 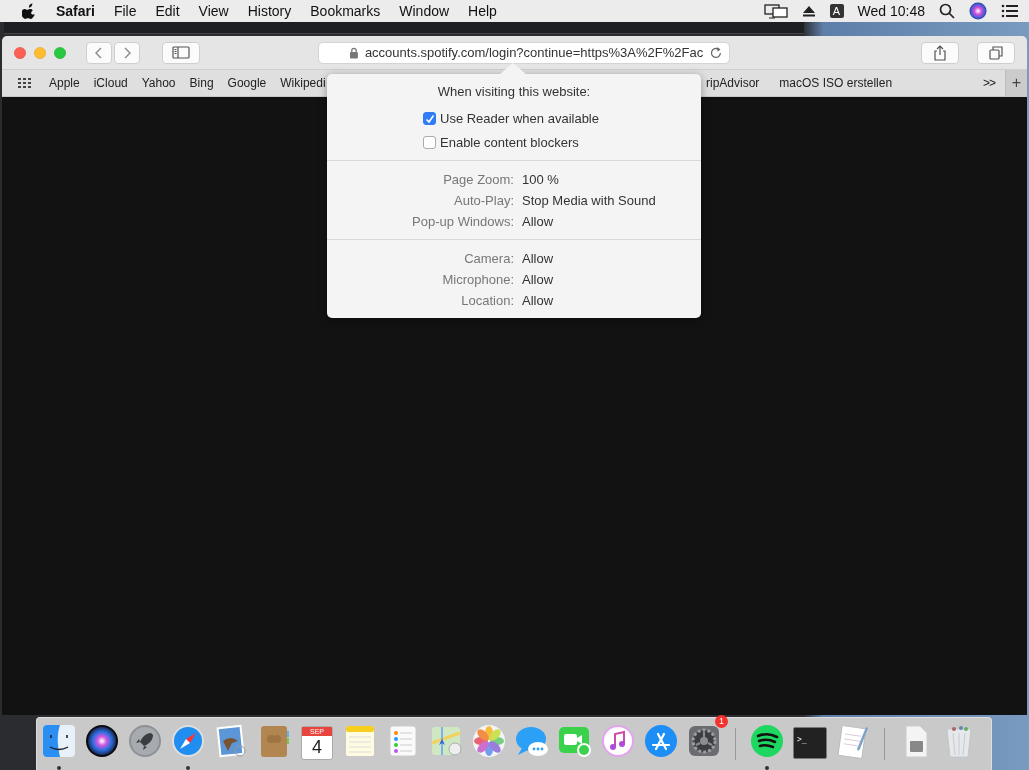 What do you see at coordinates (110, 83) in the screenshot?
I see `bookmark-link: iCloud` at bounding box center [110, 83].